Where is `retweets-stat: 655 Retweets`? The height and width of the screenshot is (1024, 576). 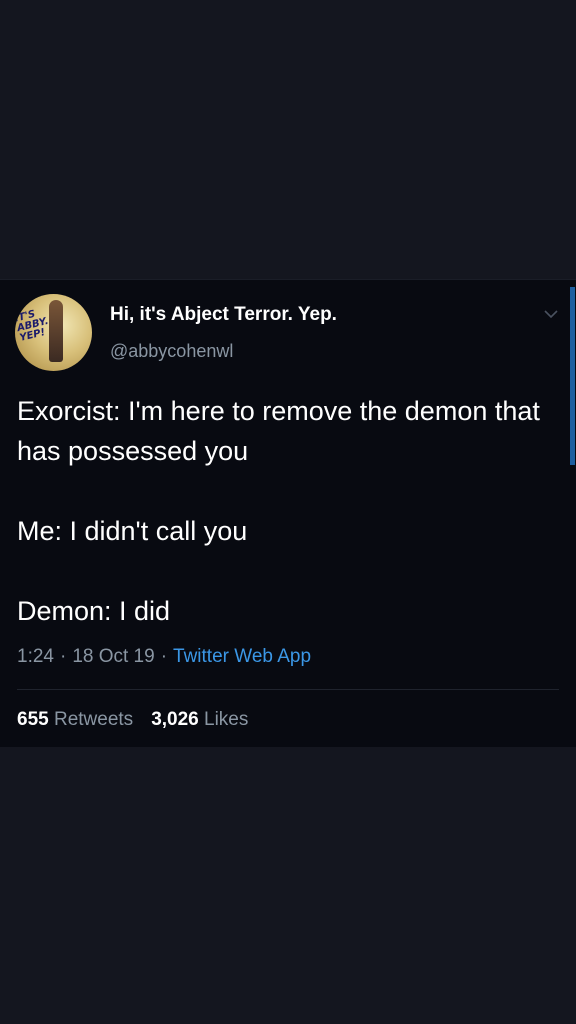
retweets-stat: 655 Retweets is located at coordinates (75, 719).